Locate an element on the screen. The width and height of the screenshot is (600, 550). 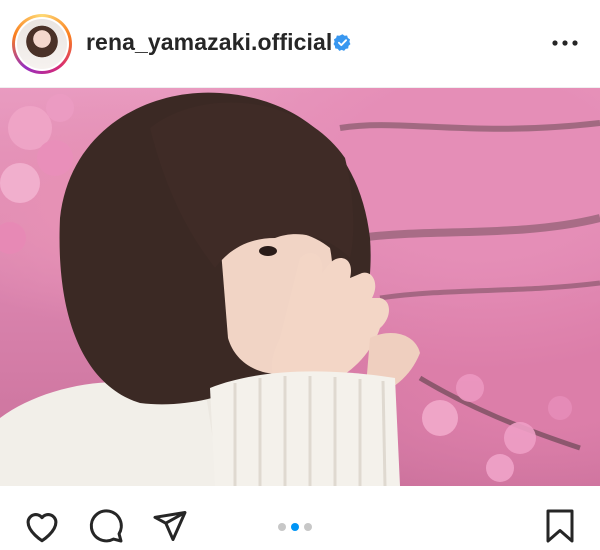
more-dots-icon is located at coordinates (565, 43).